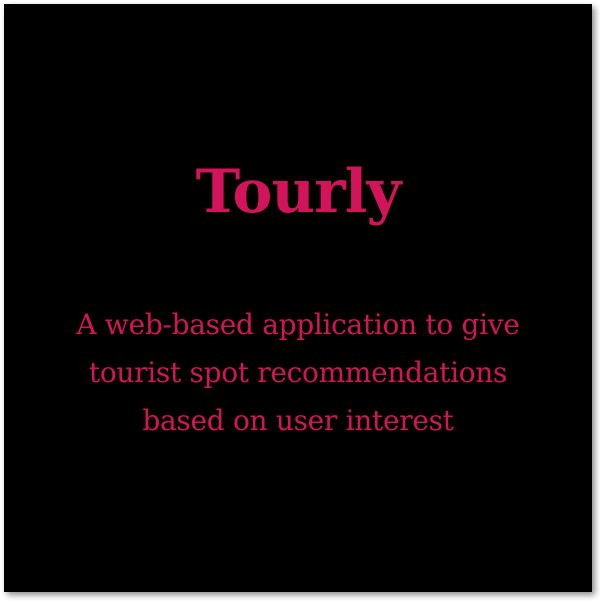 The width and height of the screenshot is (600, 601). I want to click on description-line-2: tourist spot recommendations, so click(298, 372).